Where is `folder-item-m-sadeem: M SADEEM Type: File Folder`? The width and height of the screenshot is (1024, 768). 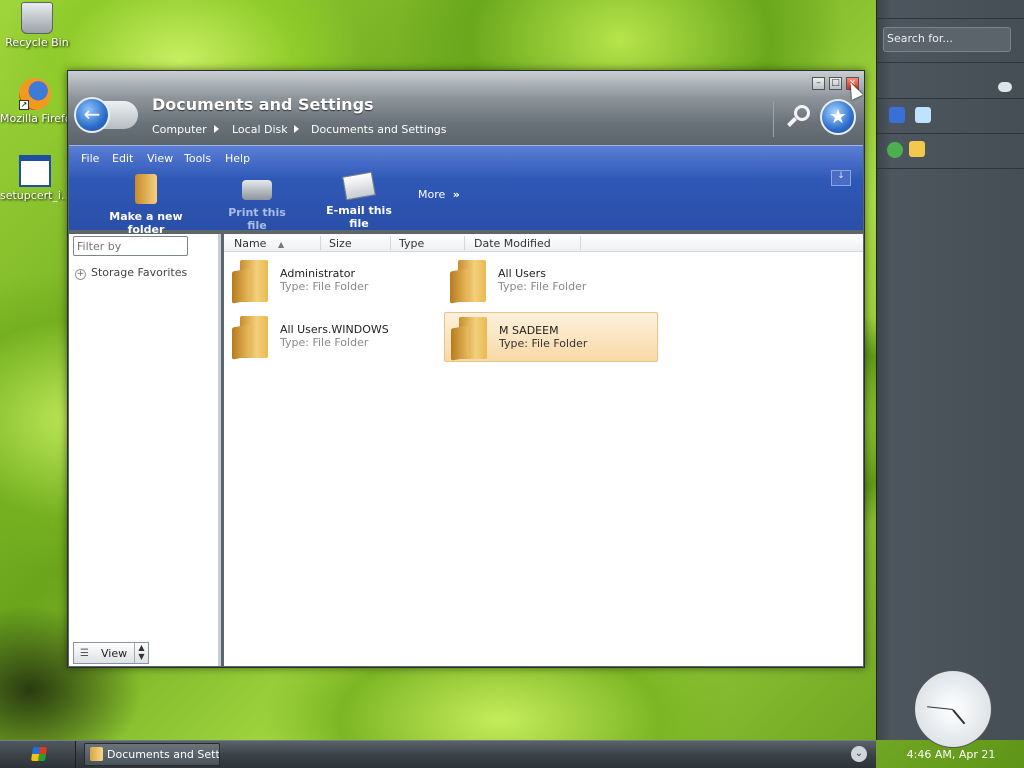
folder-item-m-sadeem: M SADEEM Type: File Folder is located at coordinates (551, 337).